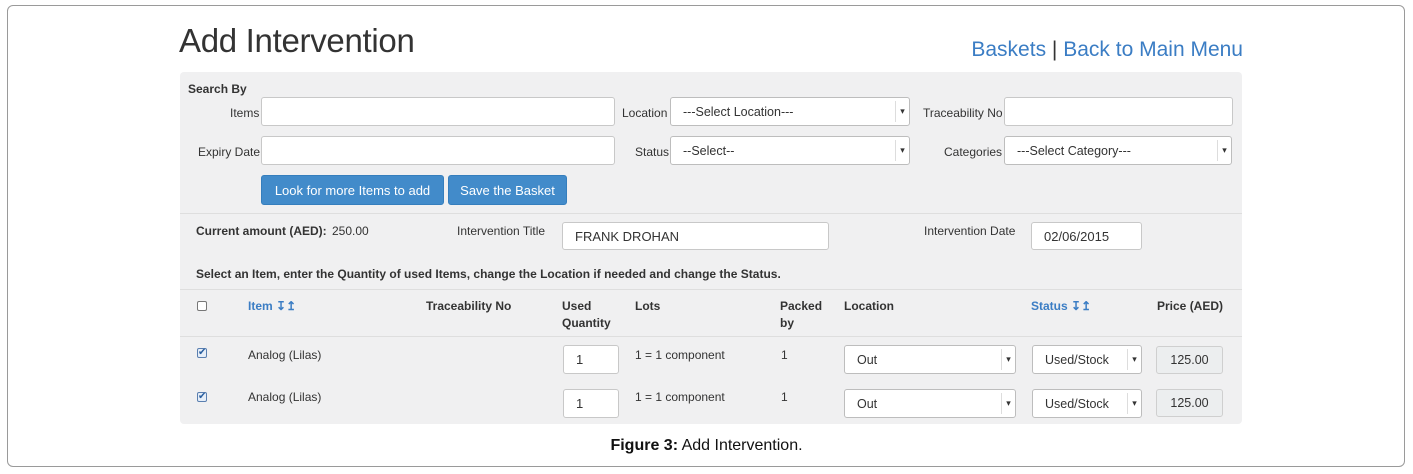 This screenshot has height=474, width=1413. Describe the element at coordinates (245, 113) in the screenshot. I see `items-label: Items` at that location.